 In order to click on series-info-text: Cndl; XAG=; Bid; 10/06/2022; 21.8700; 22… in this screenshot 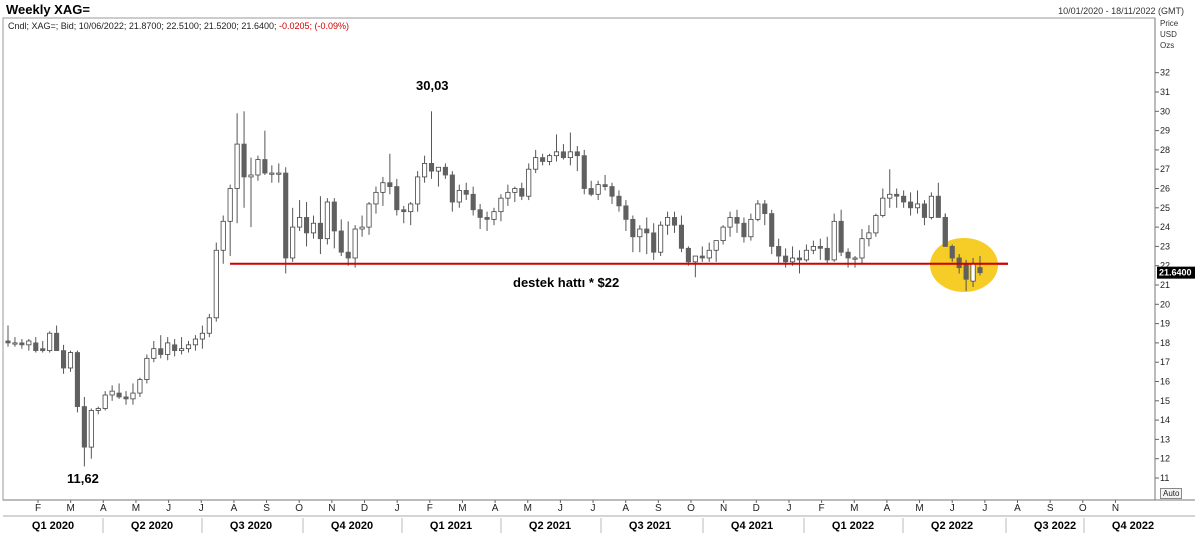, I will do `click(142, 26)`.